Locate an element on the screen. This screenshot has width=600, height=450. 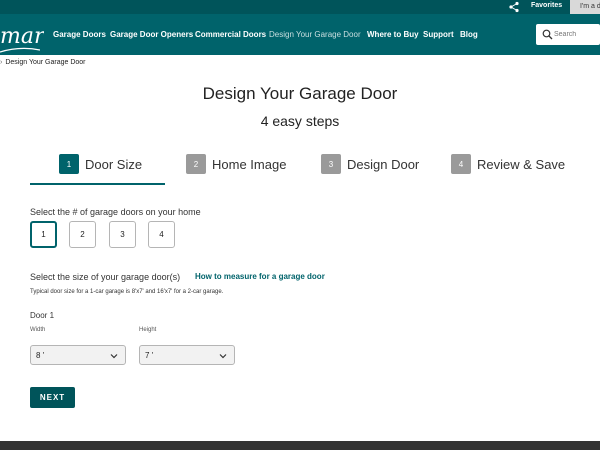
logo-swoosh-icon is located at coordinates (20, 50).